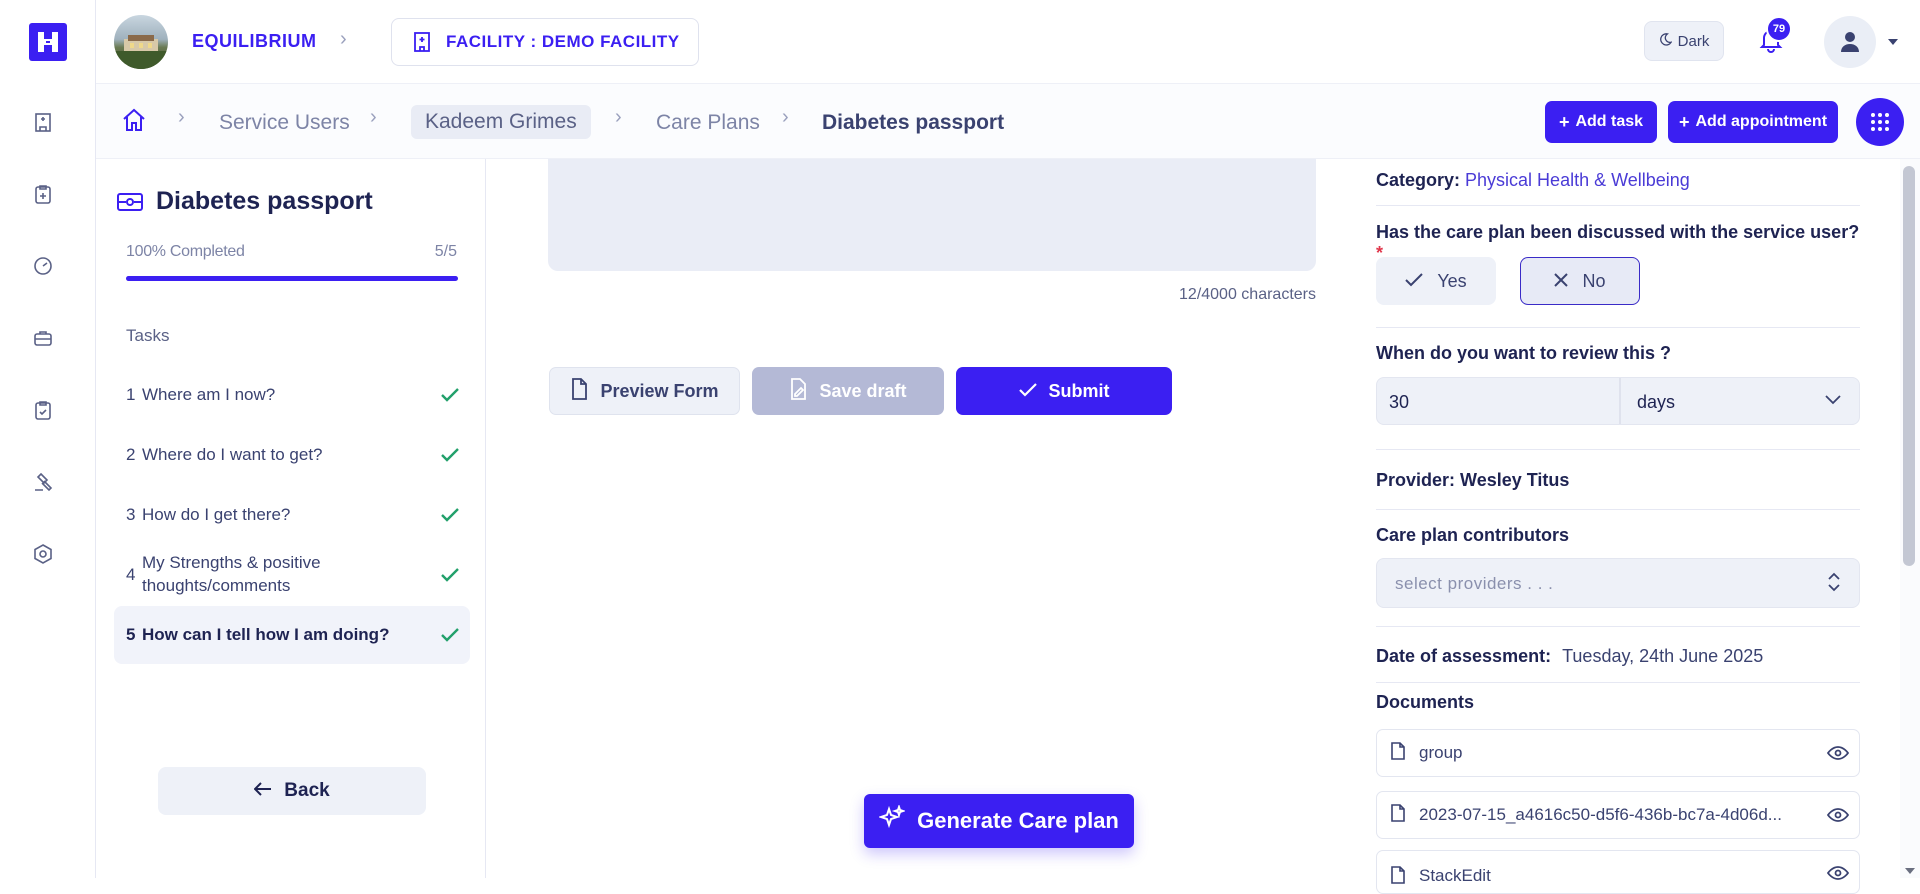  I want to click on home-icon, so click(134, 122).